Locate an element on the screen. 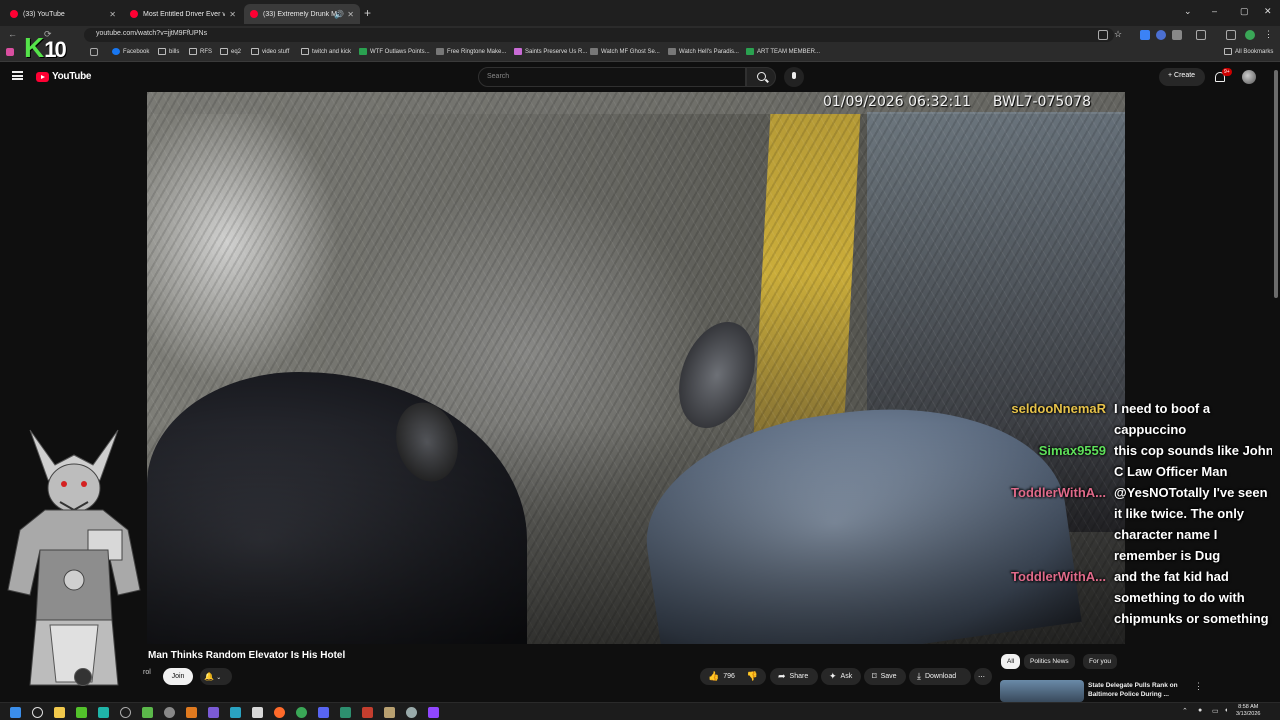 The image size is (1280, 720). create-button: + Create is located at coordinates (1182, 77).